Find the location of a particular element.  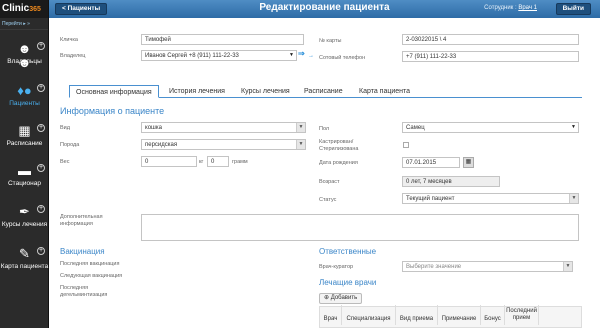

birth-date-label: Дата рождения is located at coordinates (338, 163).